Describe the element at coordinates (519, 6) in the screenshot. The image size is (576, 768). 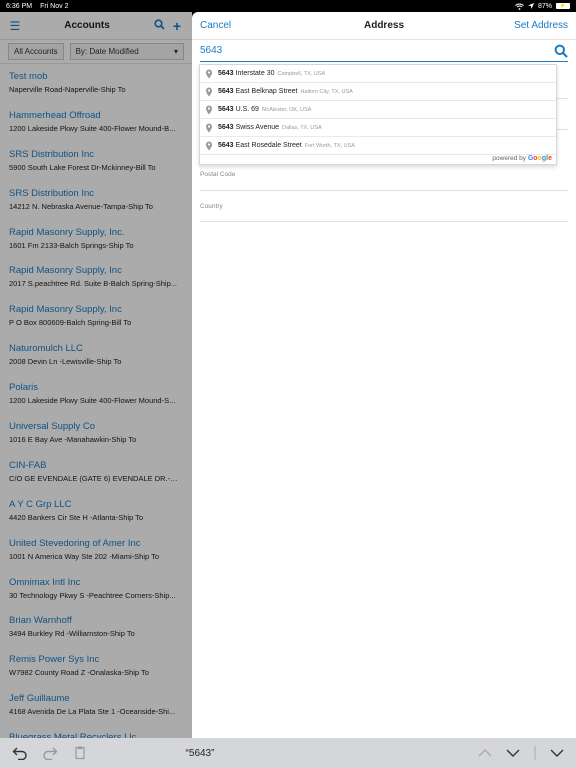
I see `wifi-icon` at that location.